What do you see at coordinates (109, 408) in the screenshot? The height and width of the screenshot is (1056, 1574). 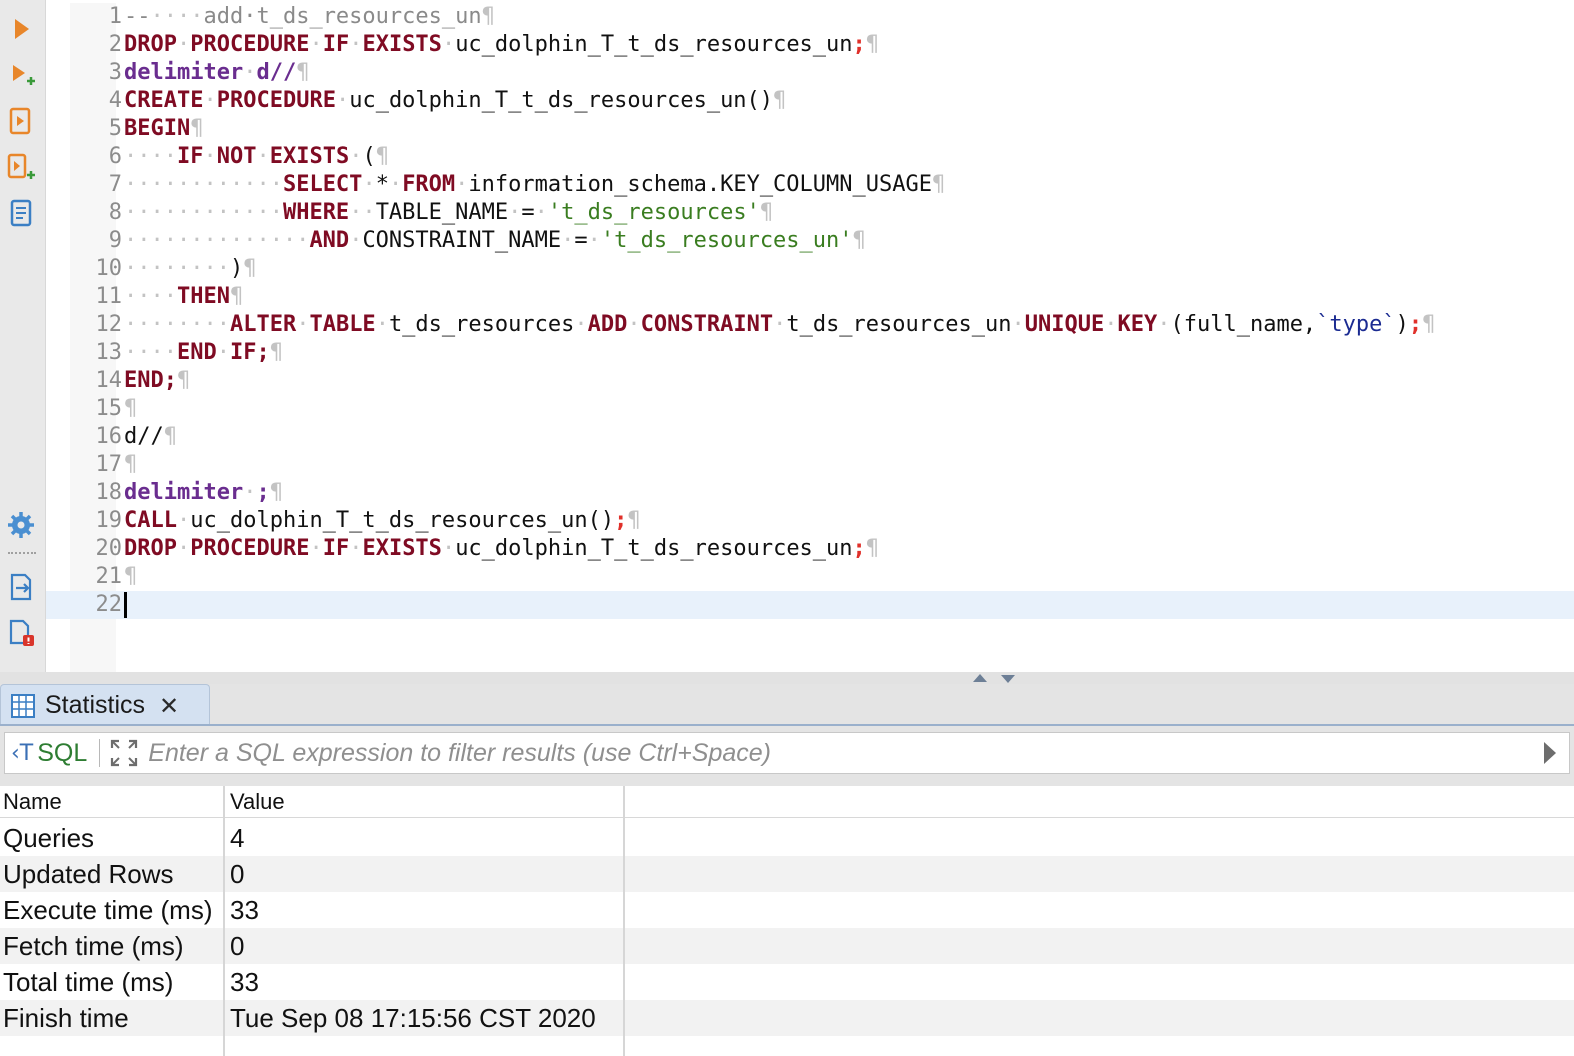 I see `line-number: 15` at bounding box center [109, 408].